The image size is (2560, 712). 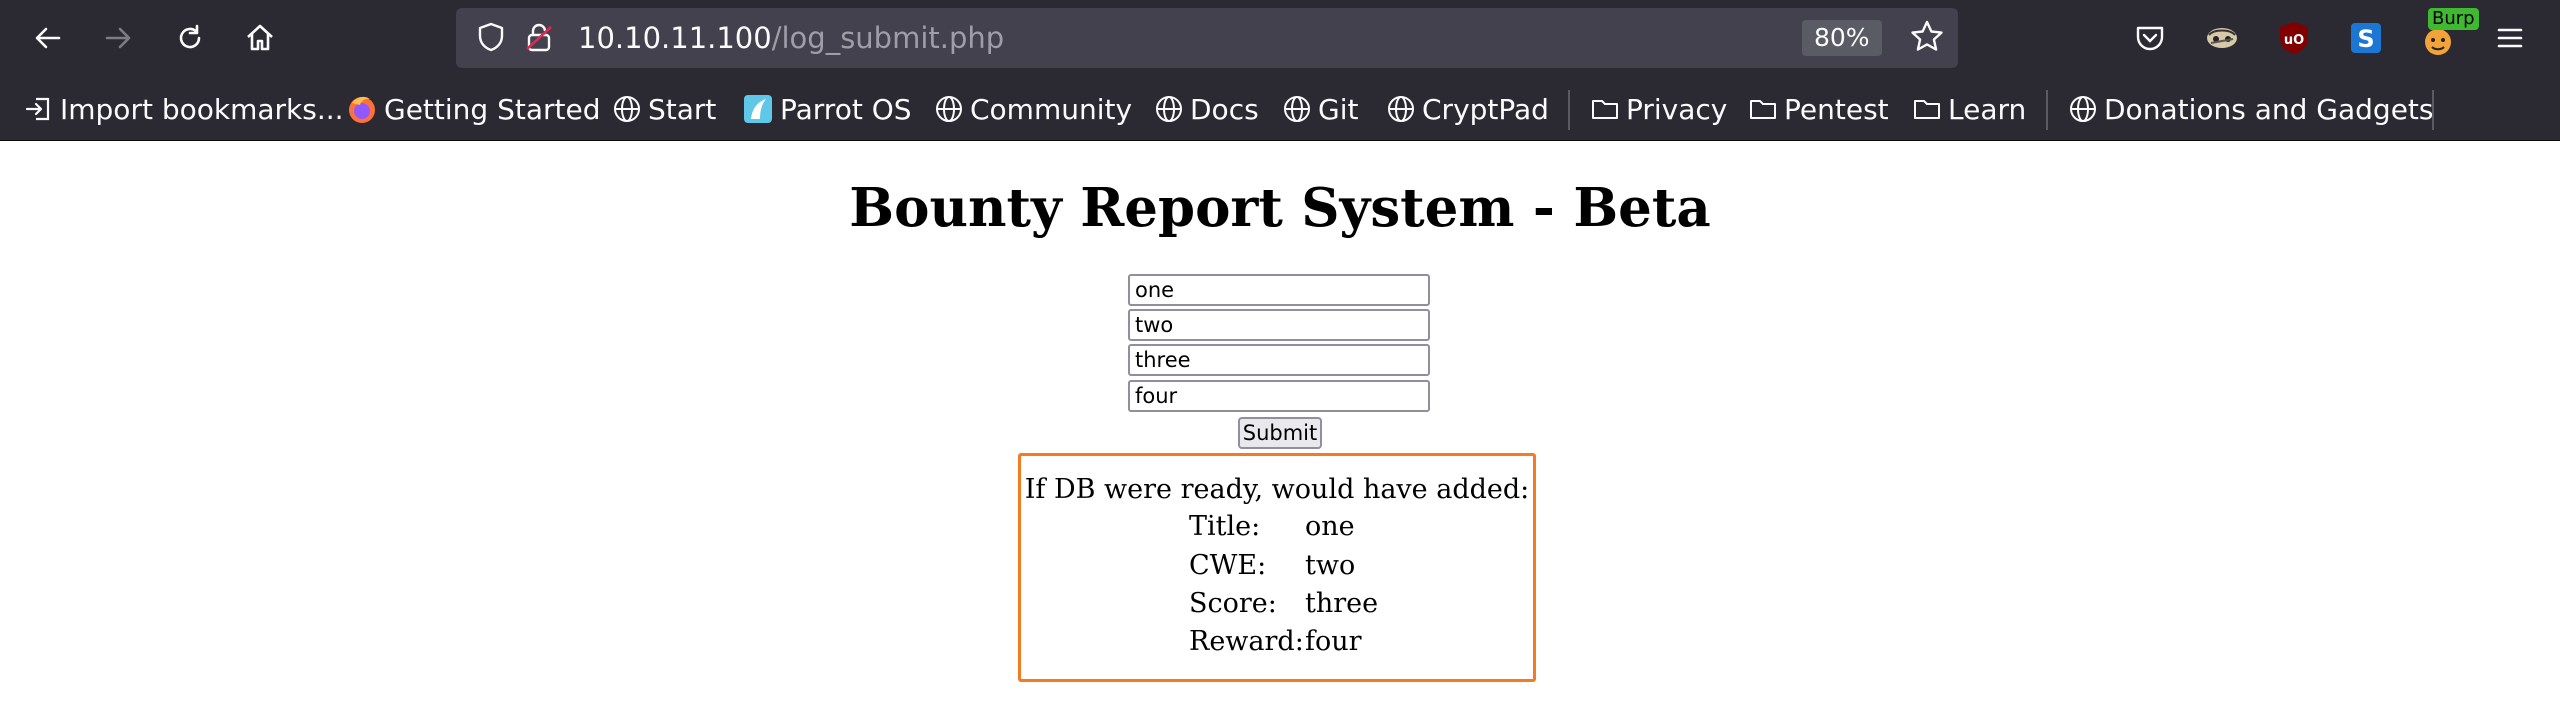 I want to click on bookmark-getting-started: Getting Started, so click(x=473, y=109).